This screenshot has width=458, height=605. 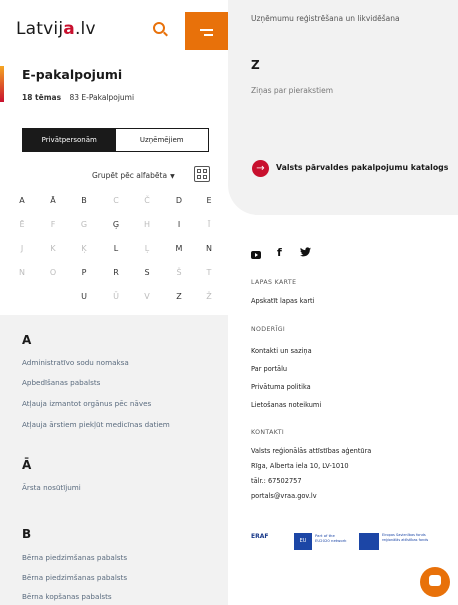 What do you see at coordinates (202, 174) in the screenshot?
I see `grid-view-button` at bounding box center [202, 174].